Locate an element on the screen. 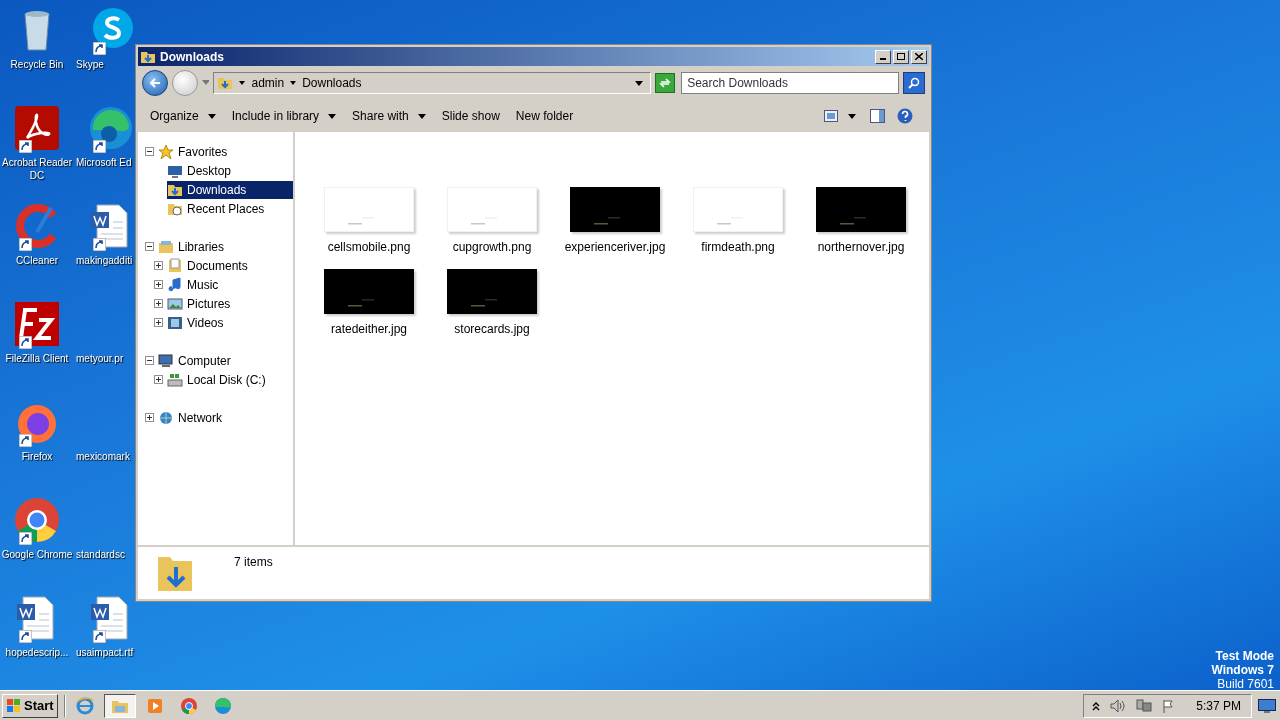 The height and width of the screenshot is (720, 1280). toolbar-button: Include in library is located at coordinates (284, 116).